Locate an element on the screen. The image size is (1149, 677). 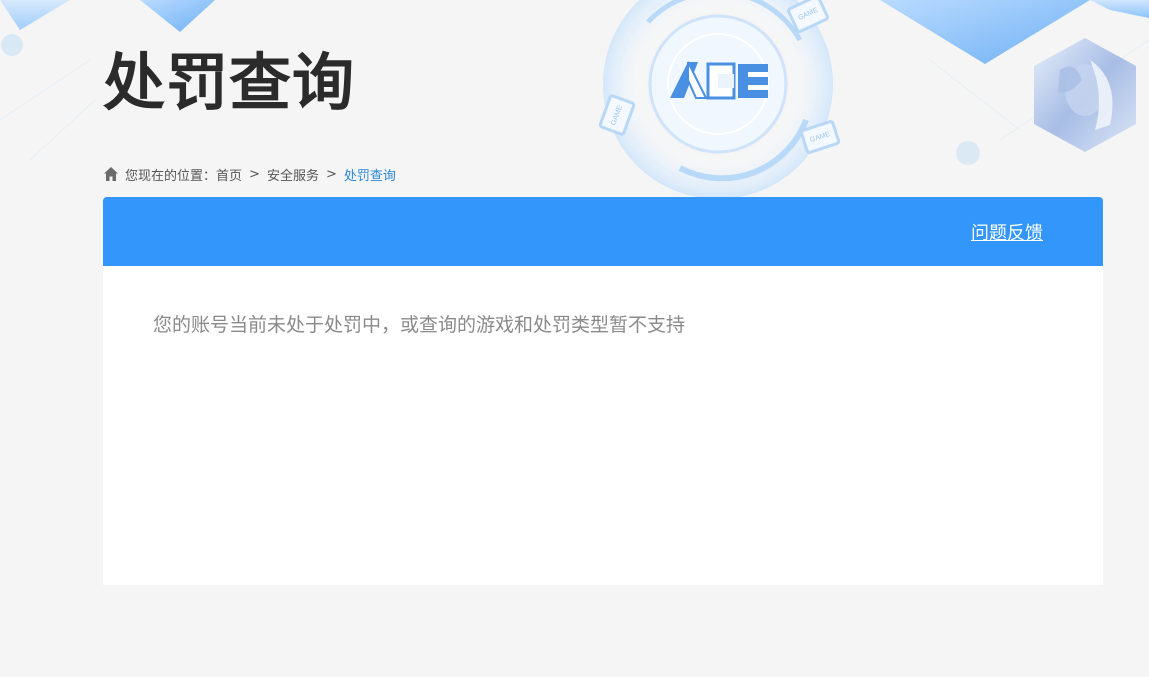
breadcrumb-link-home: 首页 is located at coordinates (229, 174).